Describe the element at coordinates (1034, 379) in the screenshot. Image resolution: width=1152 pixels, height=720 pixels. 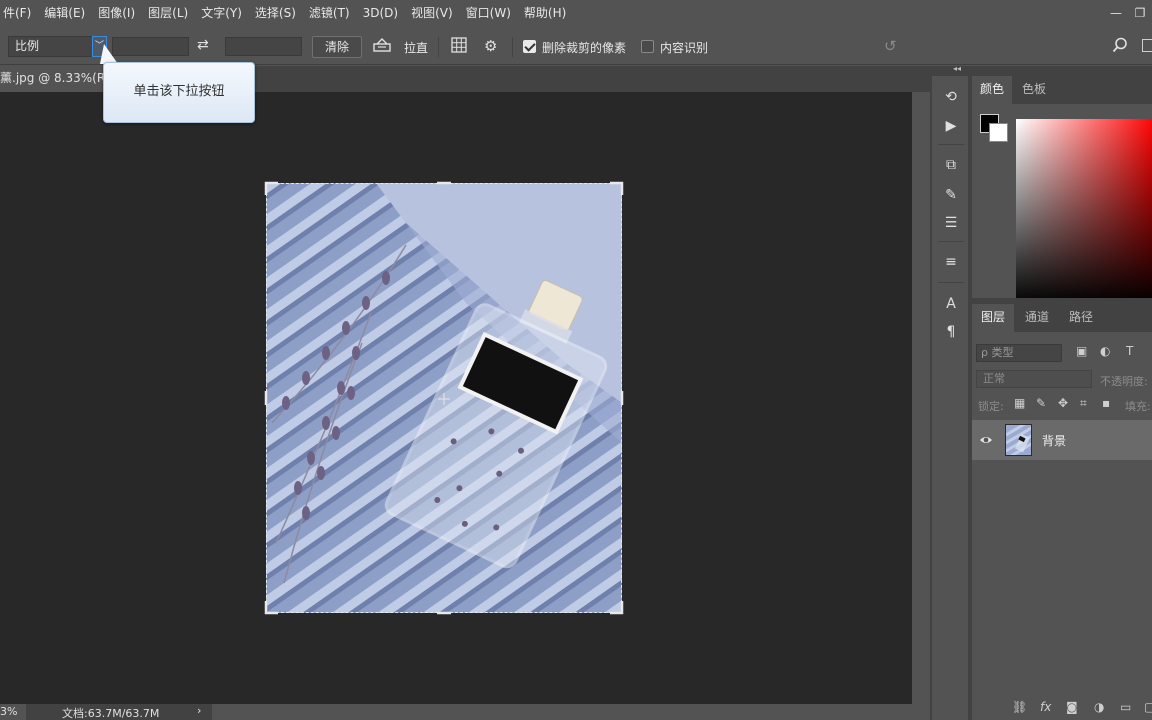
I see `blend-mode-select: 正常` at that location.